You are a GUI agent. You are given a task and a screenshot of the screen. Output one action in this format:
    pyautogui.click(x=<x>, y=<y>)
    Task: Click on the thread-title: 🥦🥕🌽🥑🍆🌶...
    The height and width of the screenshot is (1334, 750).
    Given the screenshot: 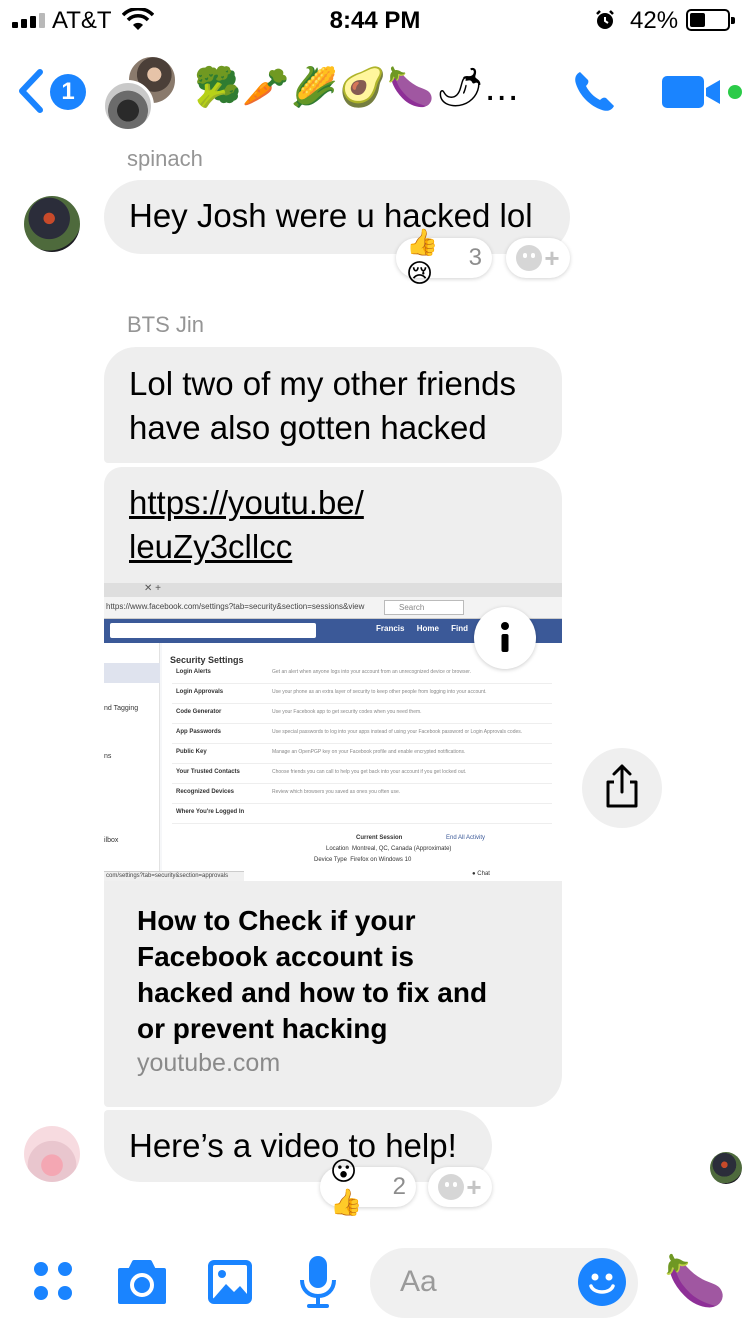 What is the action you would take?
    pyautogui.click(x=357, y=88)
    